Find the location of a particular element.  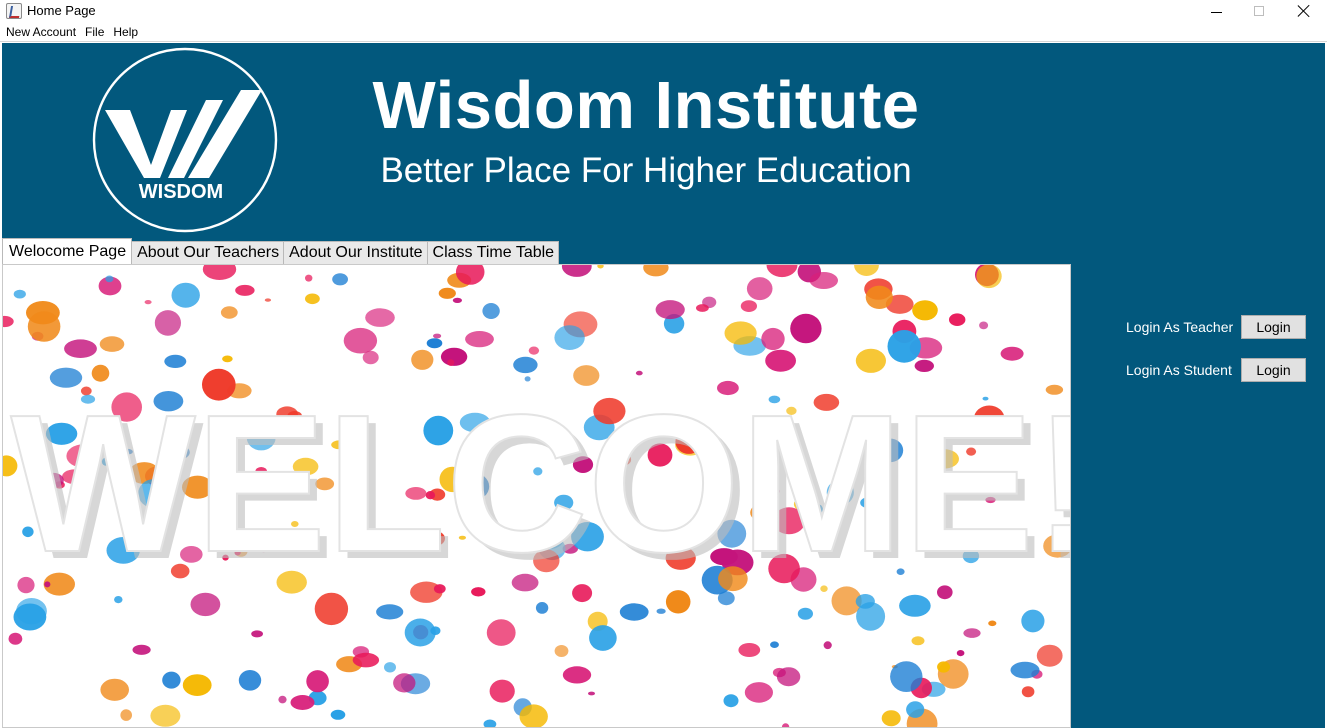

minimize-button is located at coordinates (1216, 11).